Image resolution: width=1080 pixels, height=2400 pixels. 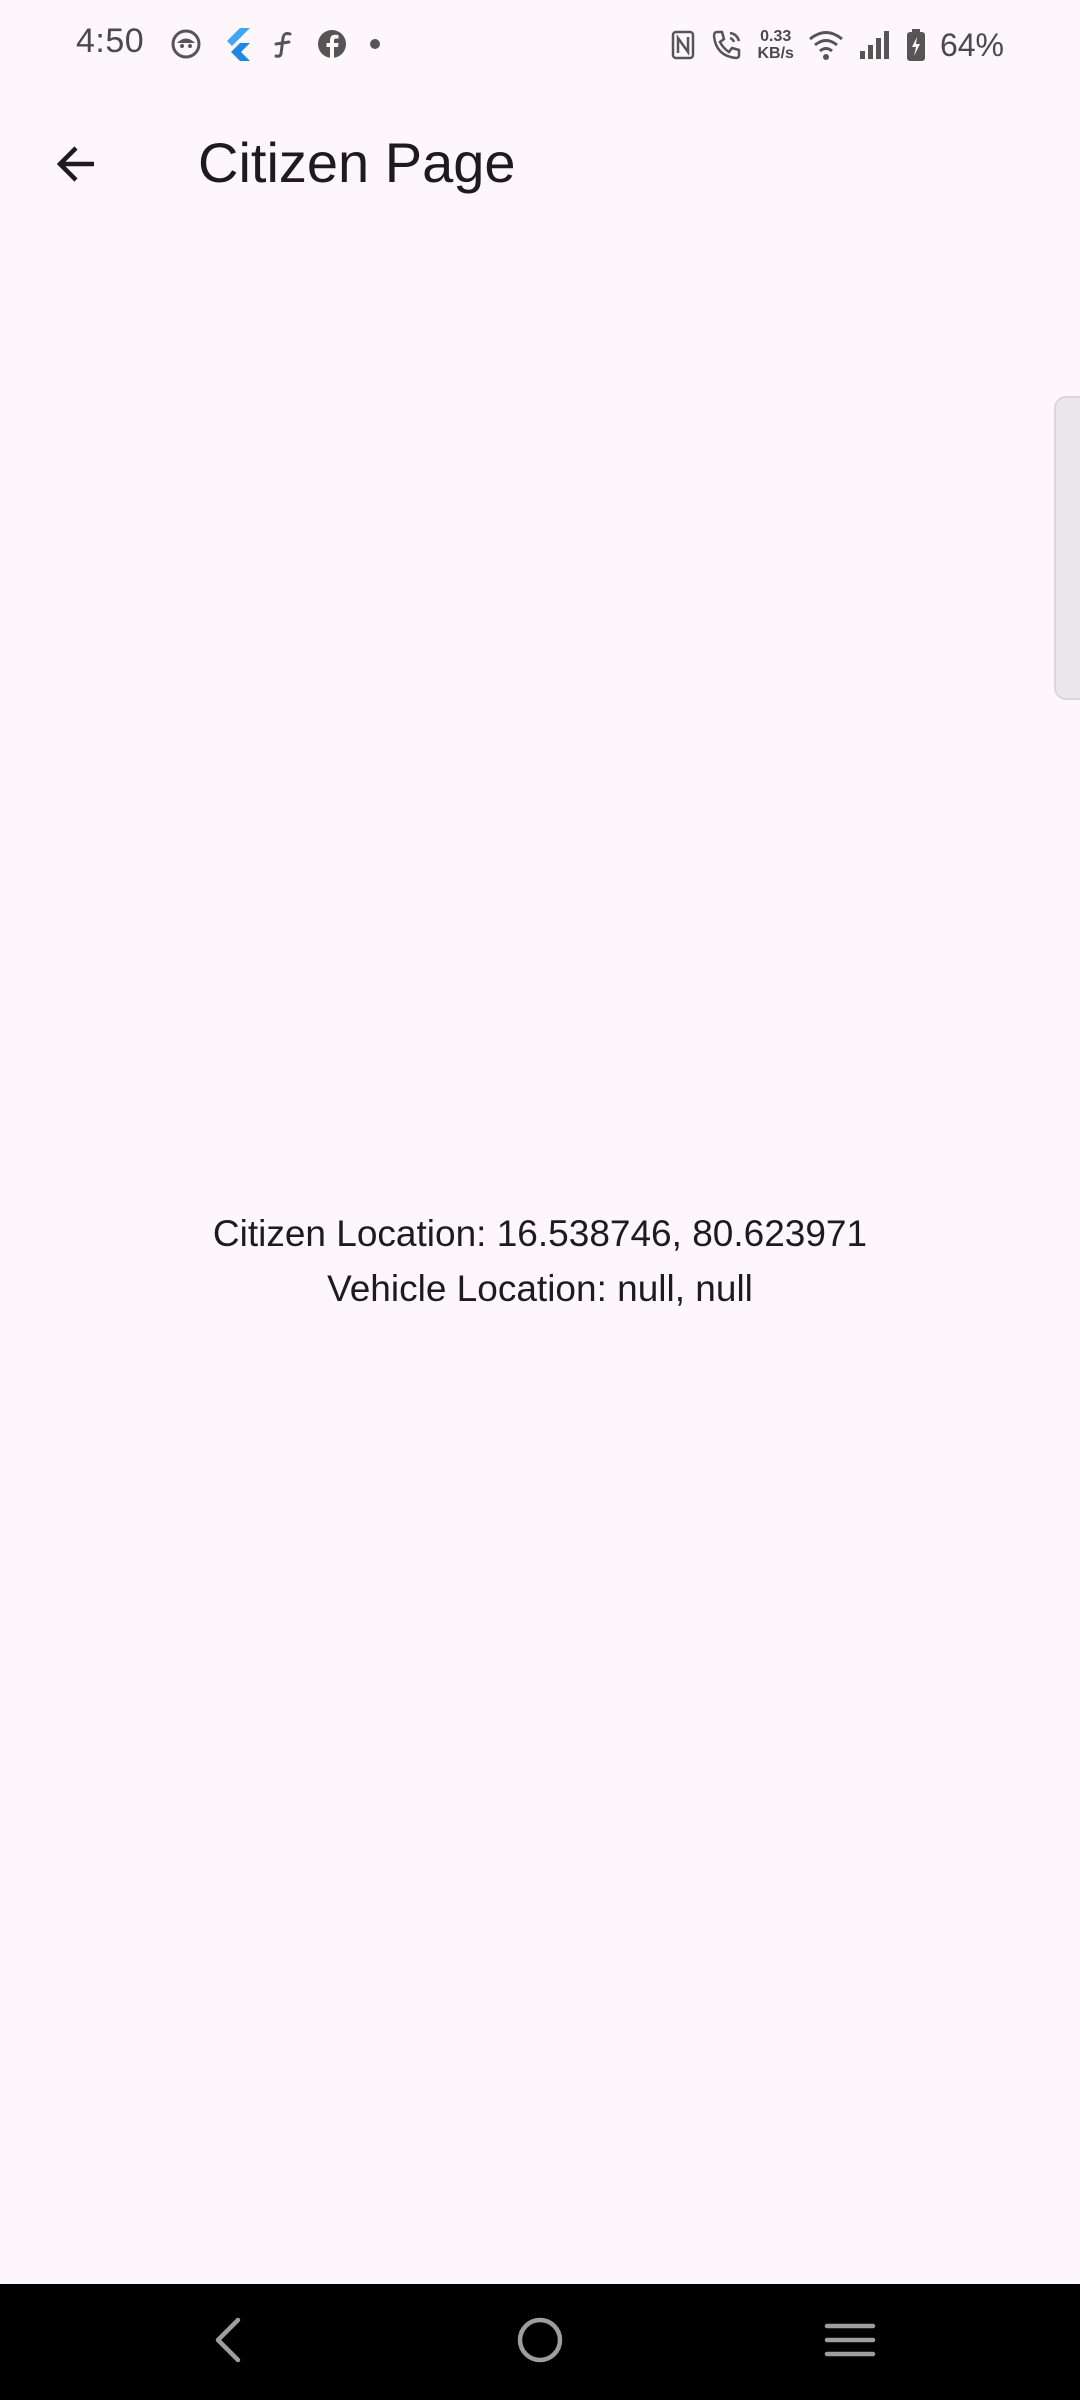 I want to click on network-speed-value: 0.33, so click(x=776, y=36).